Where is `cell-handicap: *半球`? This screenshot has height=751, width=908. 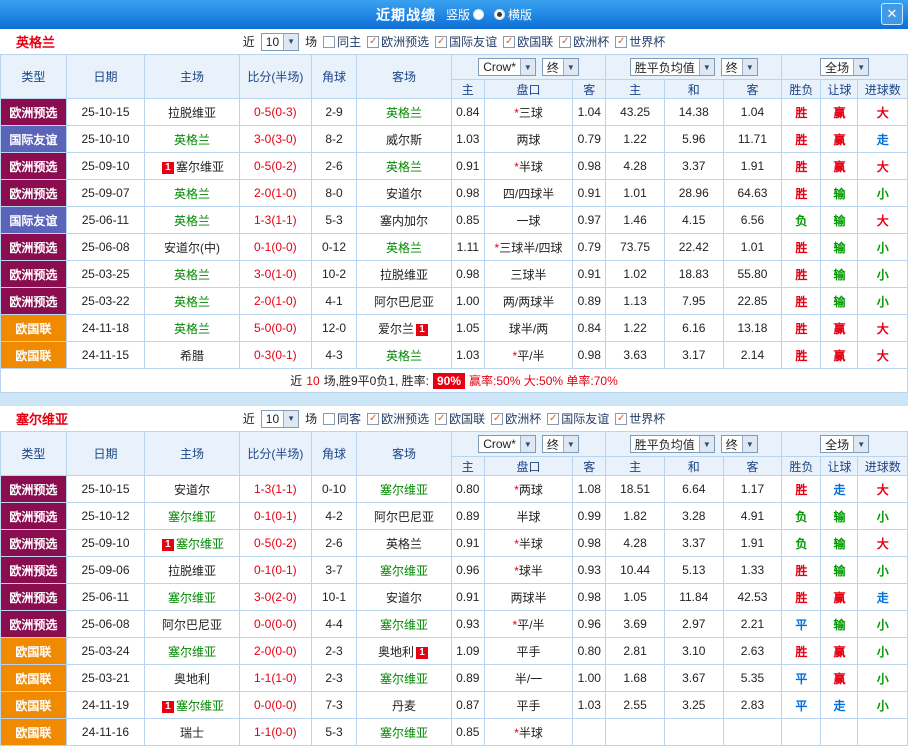 cell-handicap: *半球 is located at coordinates (528, 166).